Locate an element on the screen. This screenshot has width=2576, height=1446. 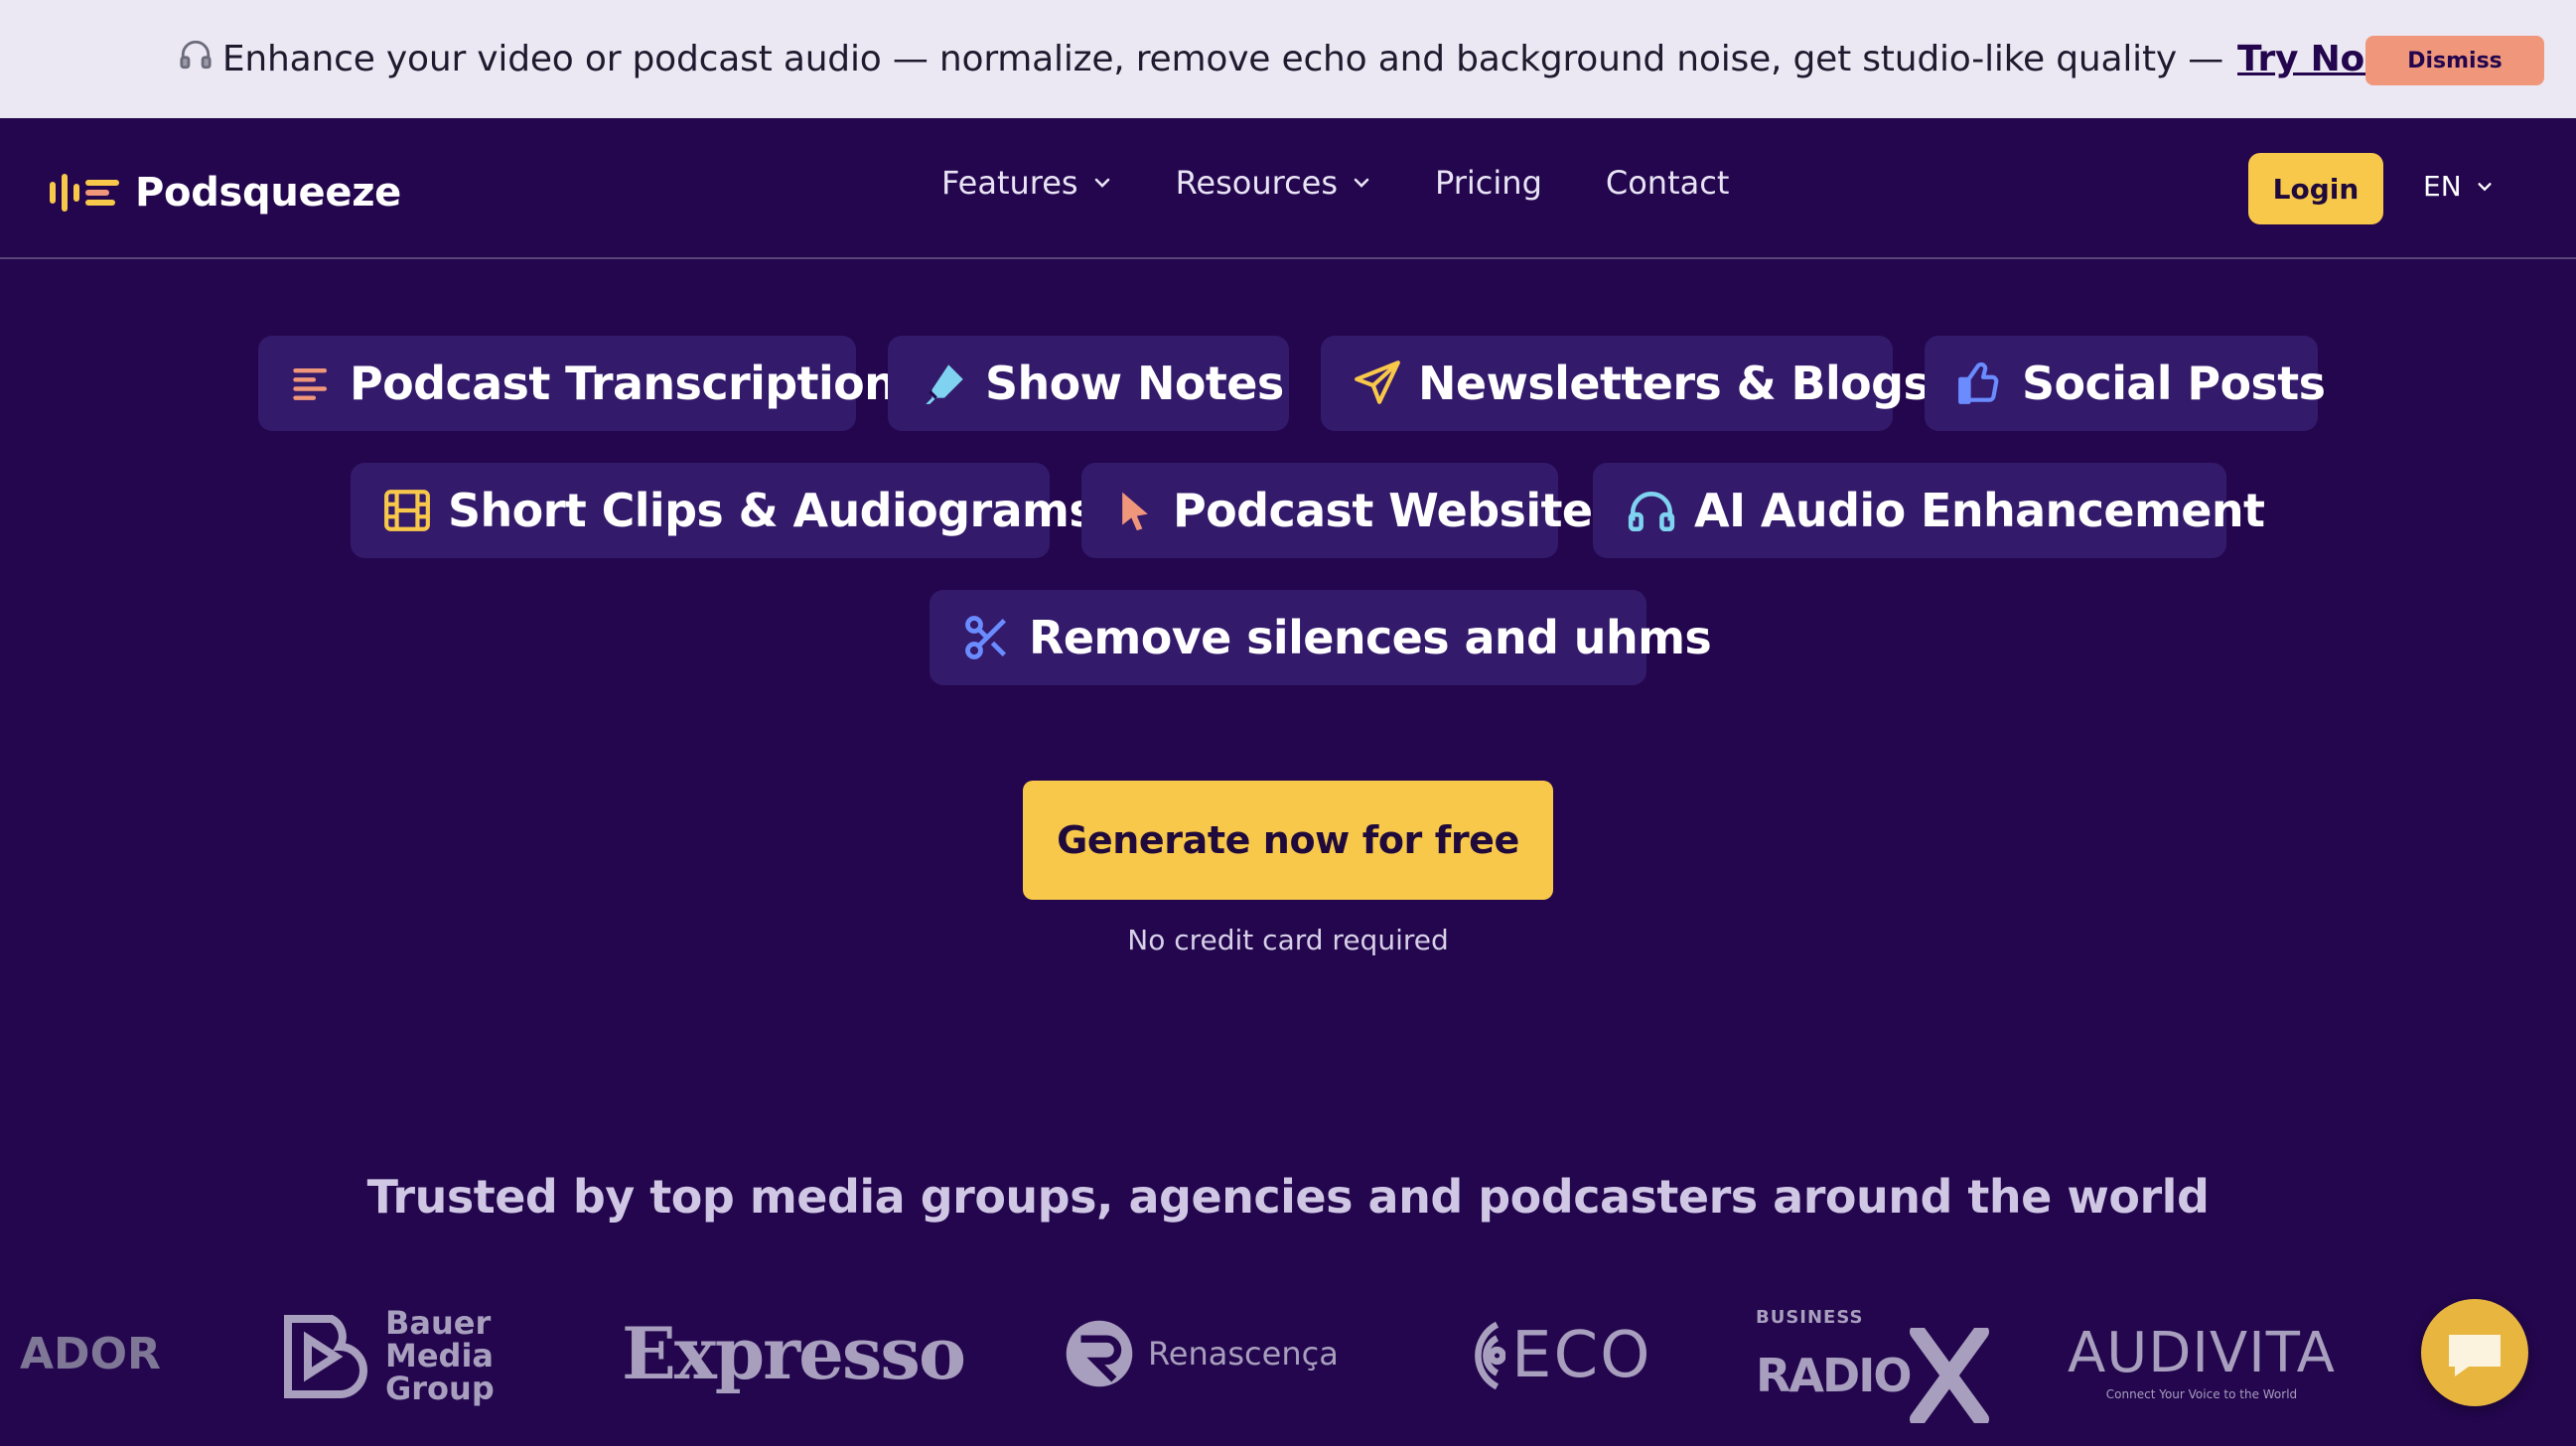
radio-small-label: BUSINESS is located at coordinates (1810, 1317).